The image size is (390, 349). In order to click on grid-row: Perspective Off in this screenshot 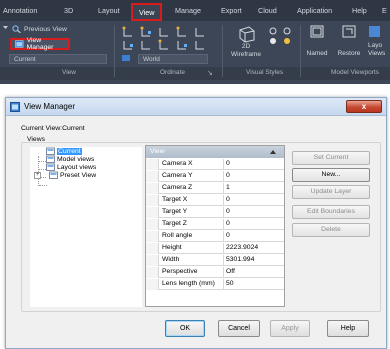, I will do `click(215, 272)`.